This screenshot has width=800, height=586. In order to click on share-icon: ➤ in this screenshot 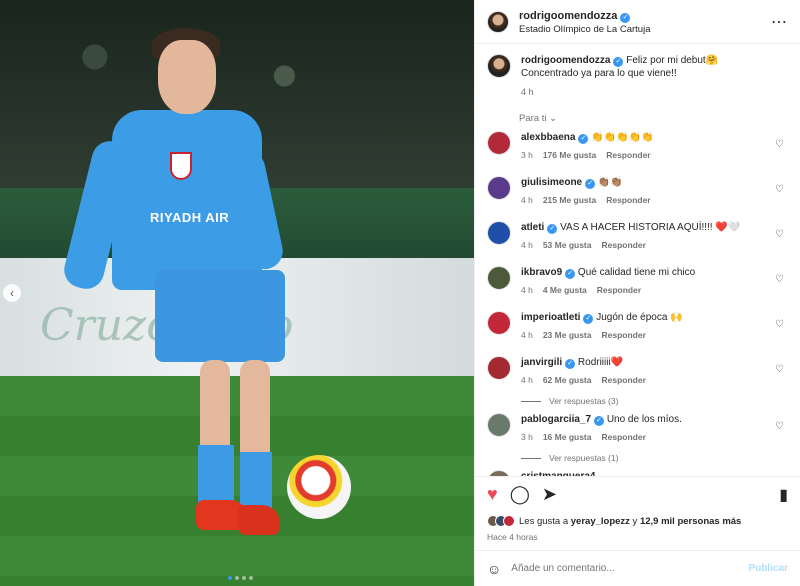, I will do `click(549, 494)`.